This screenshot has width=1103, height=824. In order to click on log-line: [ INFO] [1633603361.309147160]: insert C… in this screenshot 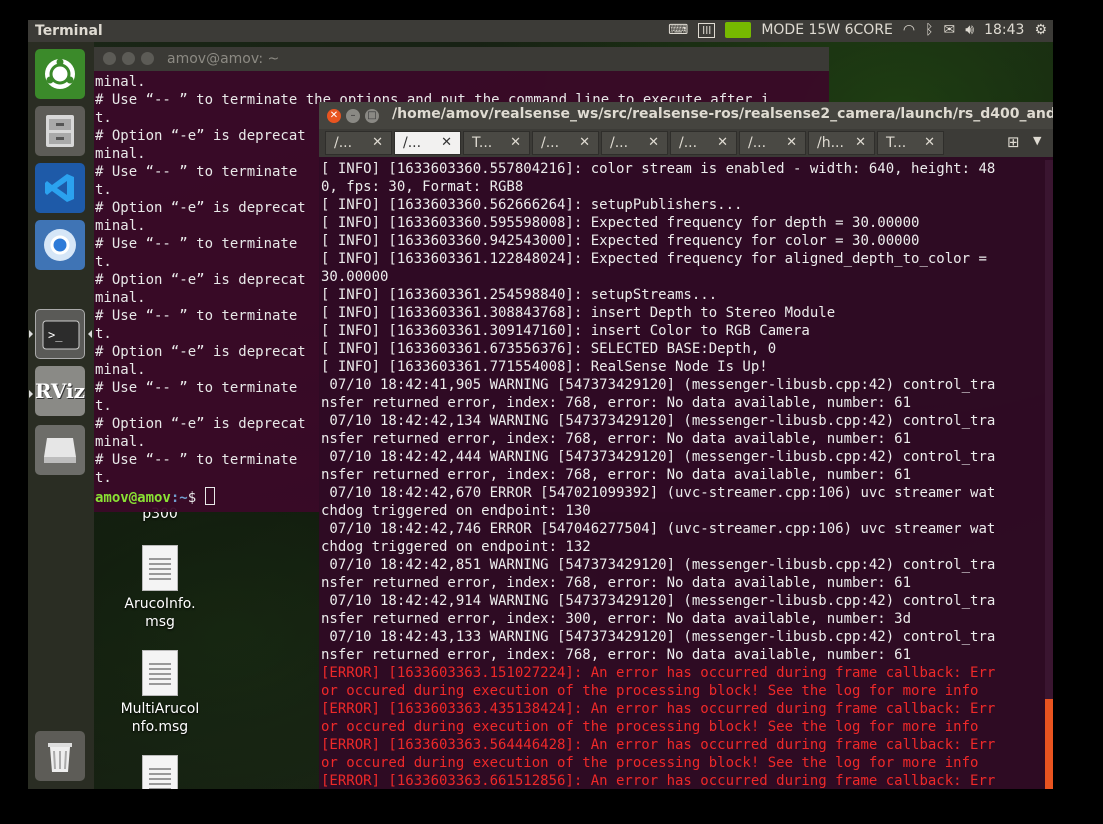, I will do `click(565, 331)`.